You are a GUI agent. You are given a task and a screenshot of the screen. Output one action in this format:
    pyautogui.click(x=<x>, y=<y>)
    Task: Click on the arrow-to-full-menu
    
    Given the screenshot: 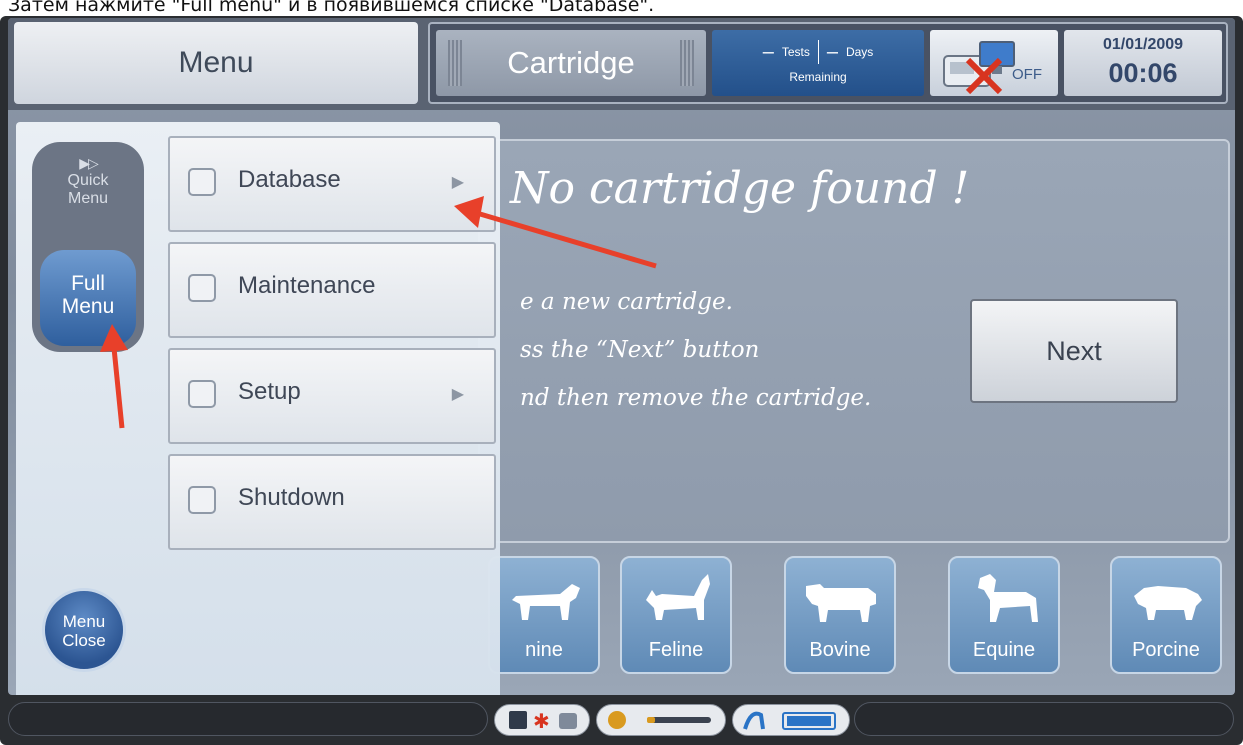 What is the action you would take?
    pyautogui.click(x=114, y=376)
    